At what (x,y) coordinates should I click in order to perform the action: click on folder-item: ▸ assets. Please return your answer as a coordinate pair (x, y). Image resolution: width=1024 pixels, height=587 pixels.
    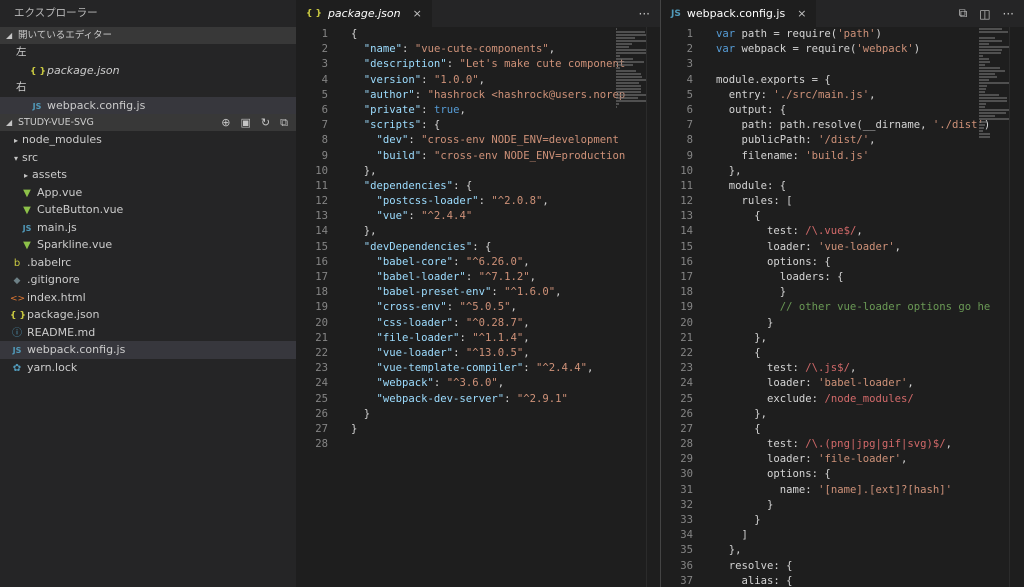
    Looking at the image, I should click on (148, 175).